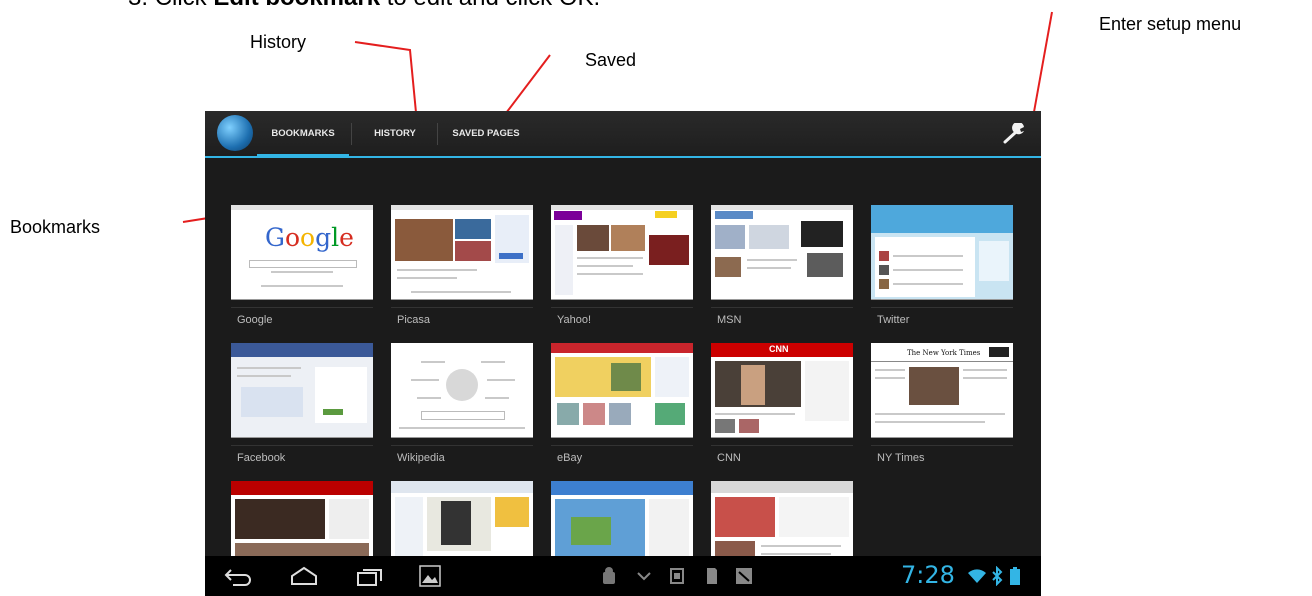 The image size is (1312, 596). Describe the element at coordinates (944, 353) in the screenshot. I see `nytimes-masthead: The New York Times` at that location.